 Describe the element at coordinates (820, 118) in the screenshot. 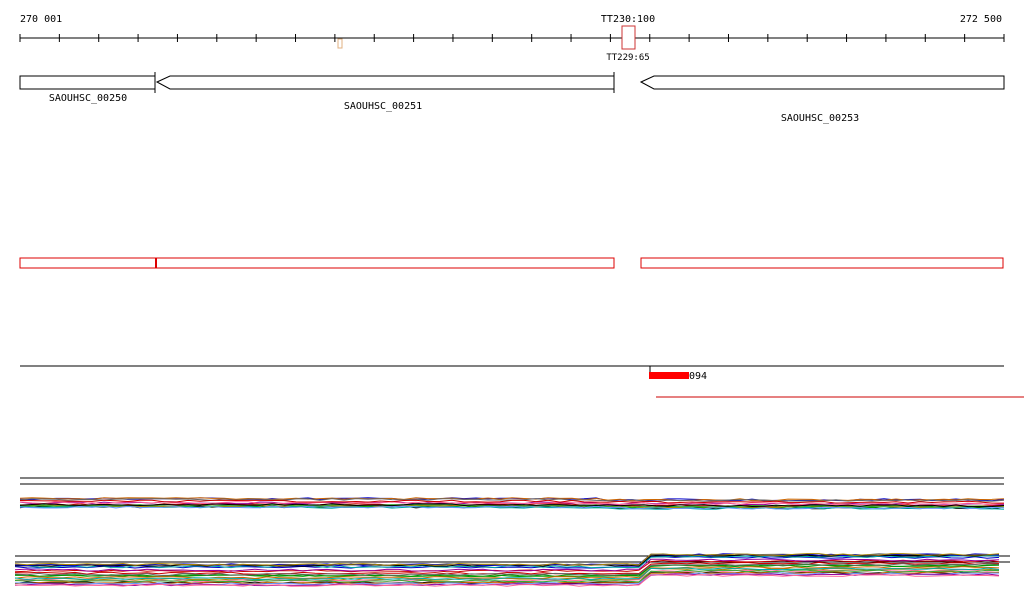

I see `gene-c-label: SAOUHSC_00253` at that location.